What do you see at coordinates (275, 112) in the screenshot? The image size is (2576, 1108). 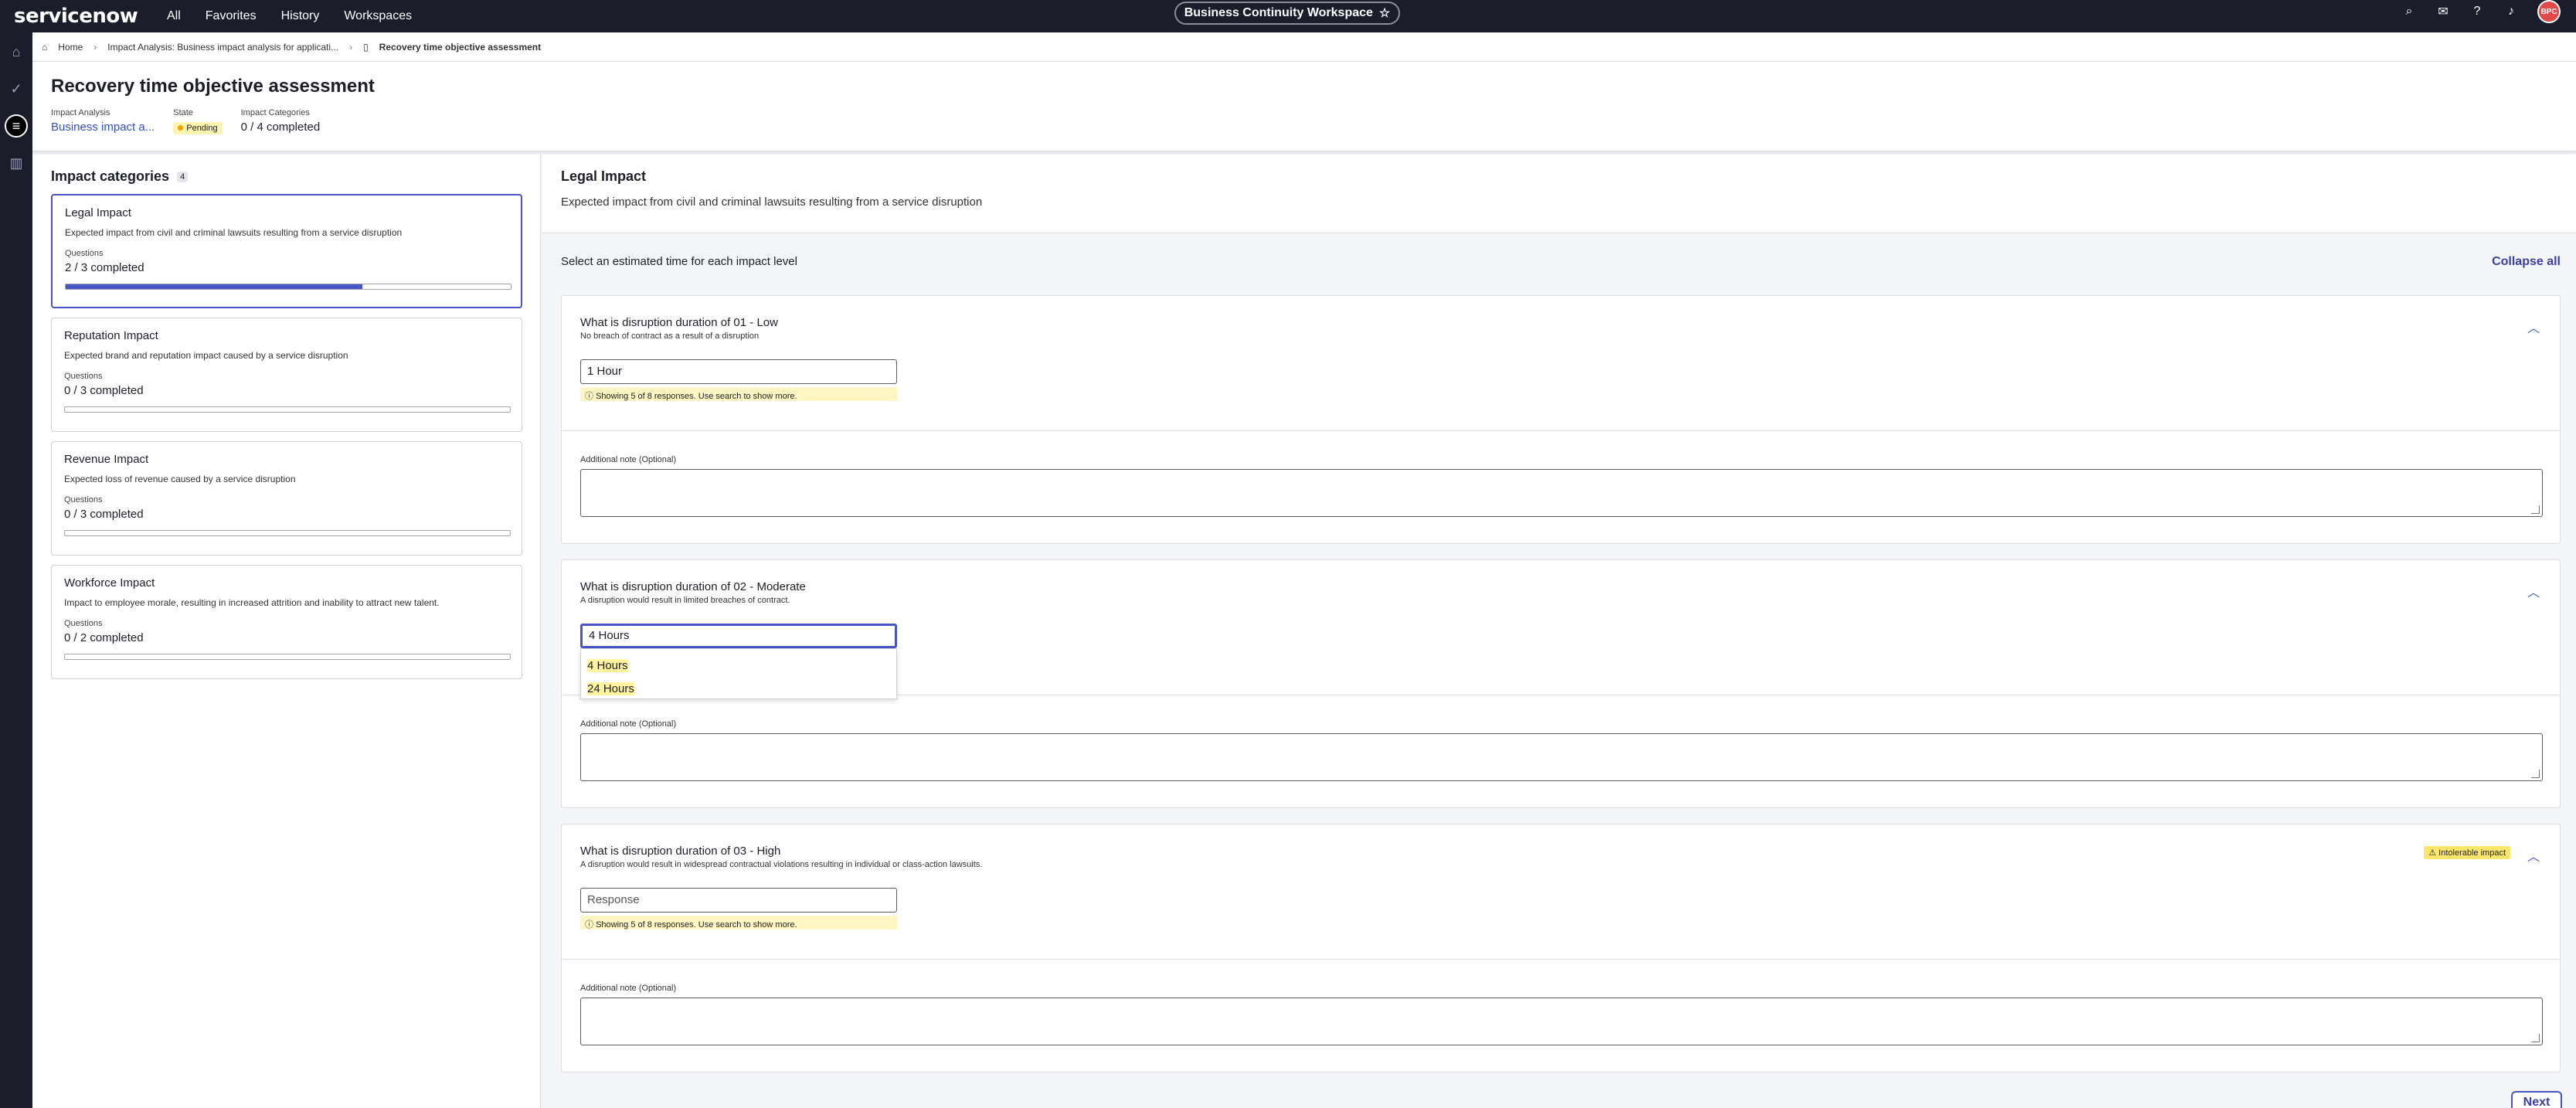 I see `categories-label: Impact Categories` at bounding box center [275, 112].